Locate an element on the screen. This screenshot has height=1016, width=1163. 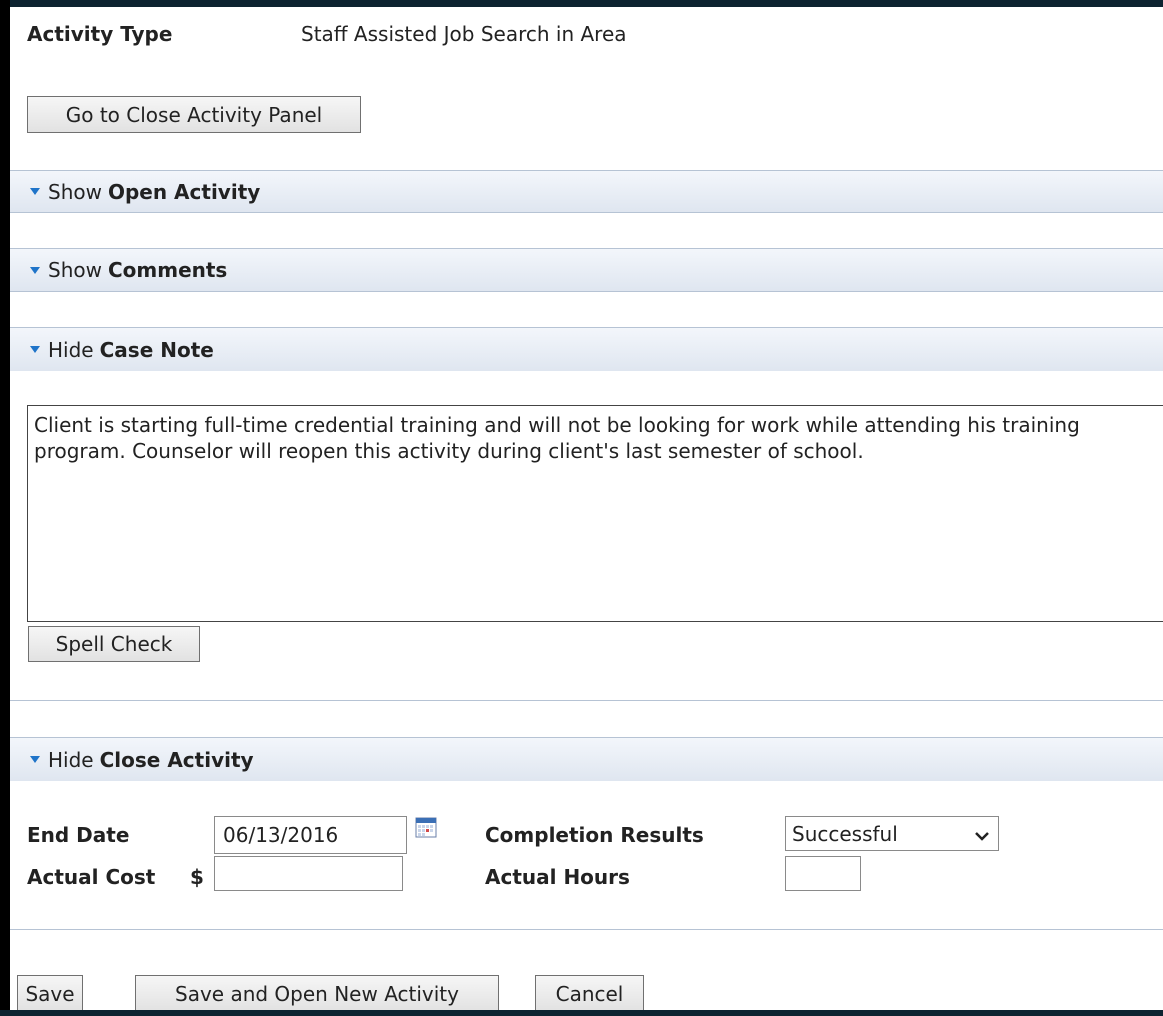
spell-check-button: Spell Check is located at coordinates (114, 644).